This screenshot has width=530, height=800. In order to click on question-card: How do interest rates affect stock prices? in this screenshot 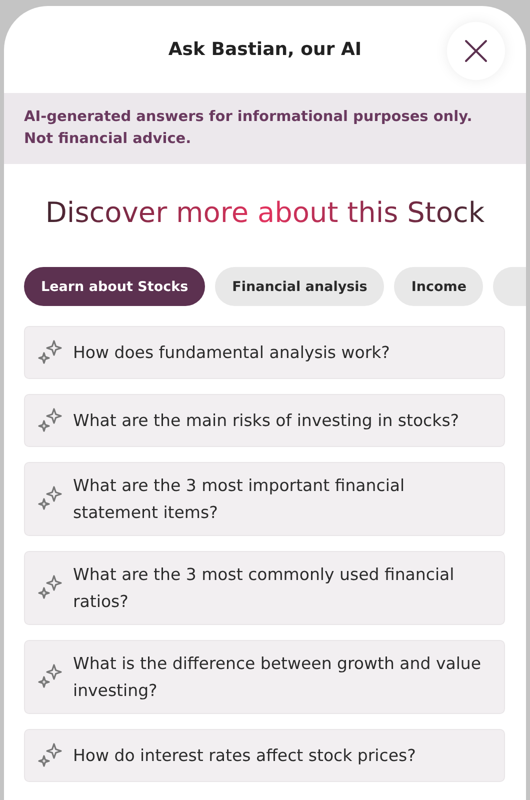, I will do `click(264, 755)`.